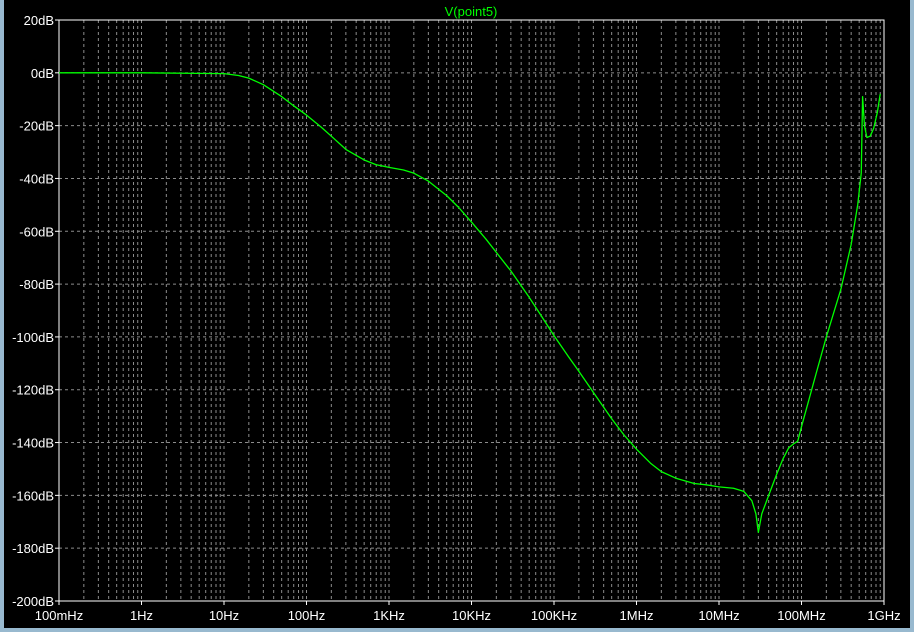 The width and height of the screenshot is (914, 632). Describe the element at coordinates (36, 284) in the screenshot. I see `y-tick-label: -80dB` at that location.